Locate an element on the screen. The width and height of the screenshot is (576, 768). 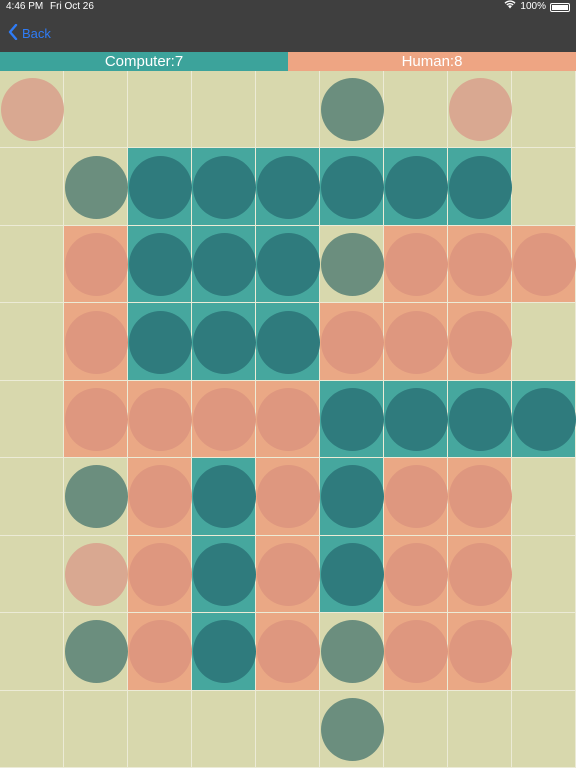
chevron-left-icon is located at coordinates (15, 33).